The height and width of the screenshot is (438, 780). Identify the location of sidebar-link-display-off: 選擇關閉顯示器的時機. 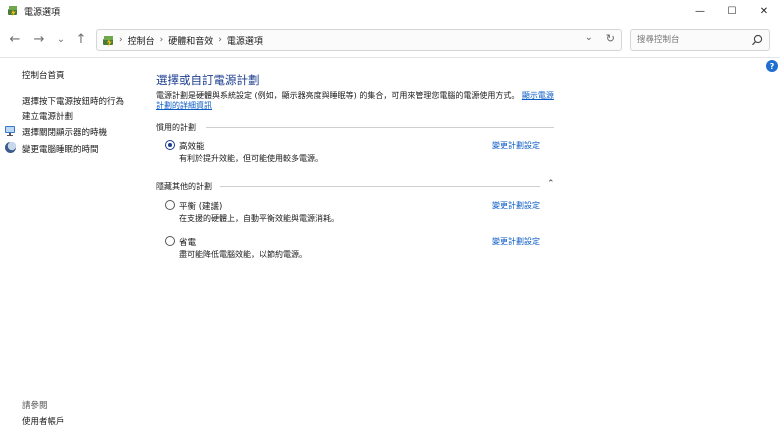
(64, 132).